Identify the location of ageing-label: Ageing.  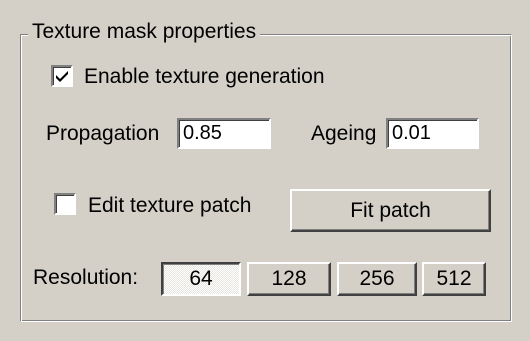
(344, 133).